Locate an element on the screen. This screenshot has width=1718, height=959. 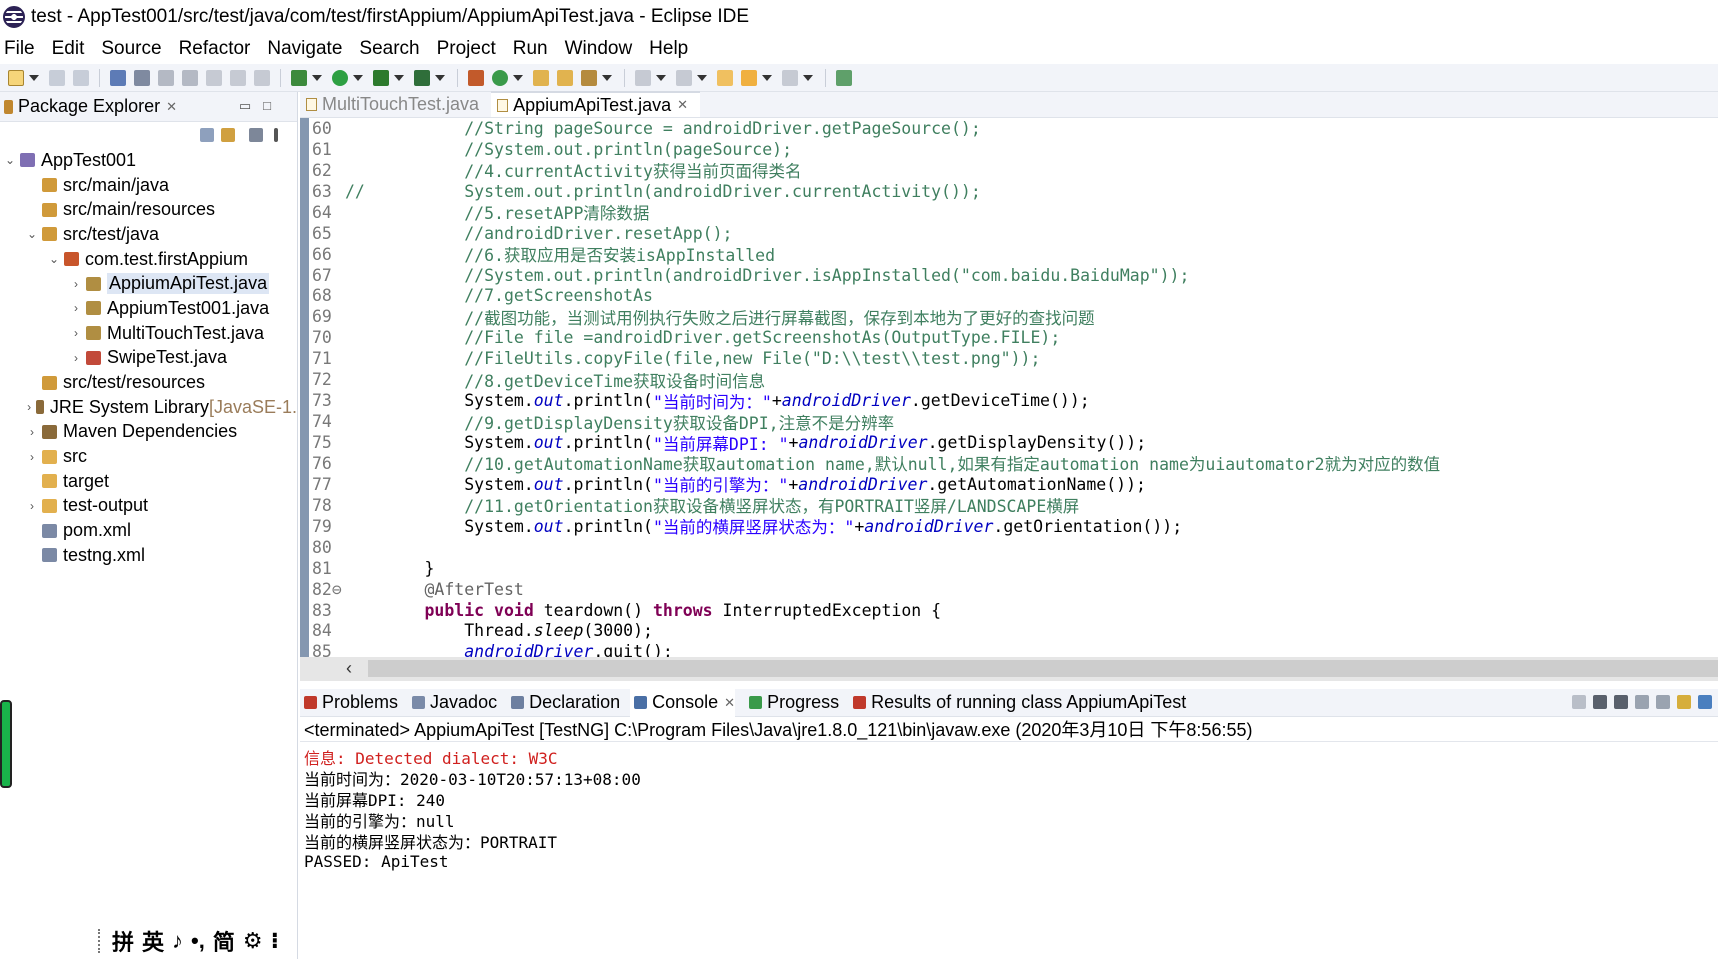
ime-button: ⚙ is located at coordinates (253, 941).